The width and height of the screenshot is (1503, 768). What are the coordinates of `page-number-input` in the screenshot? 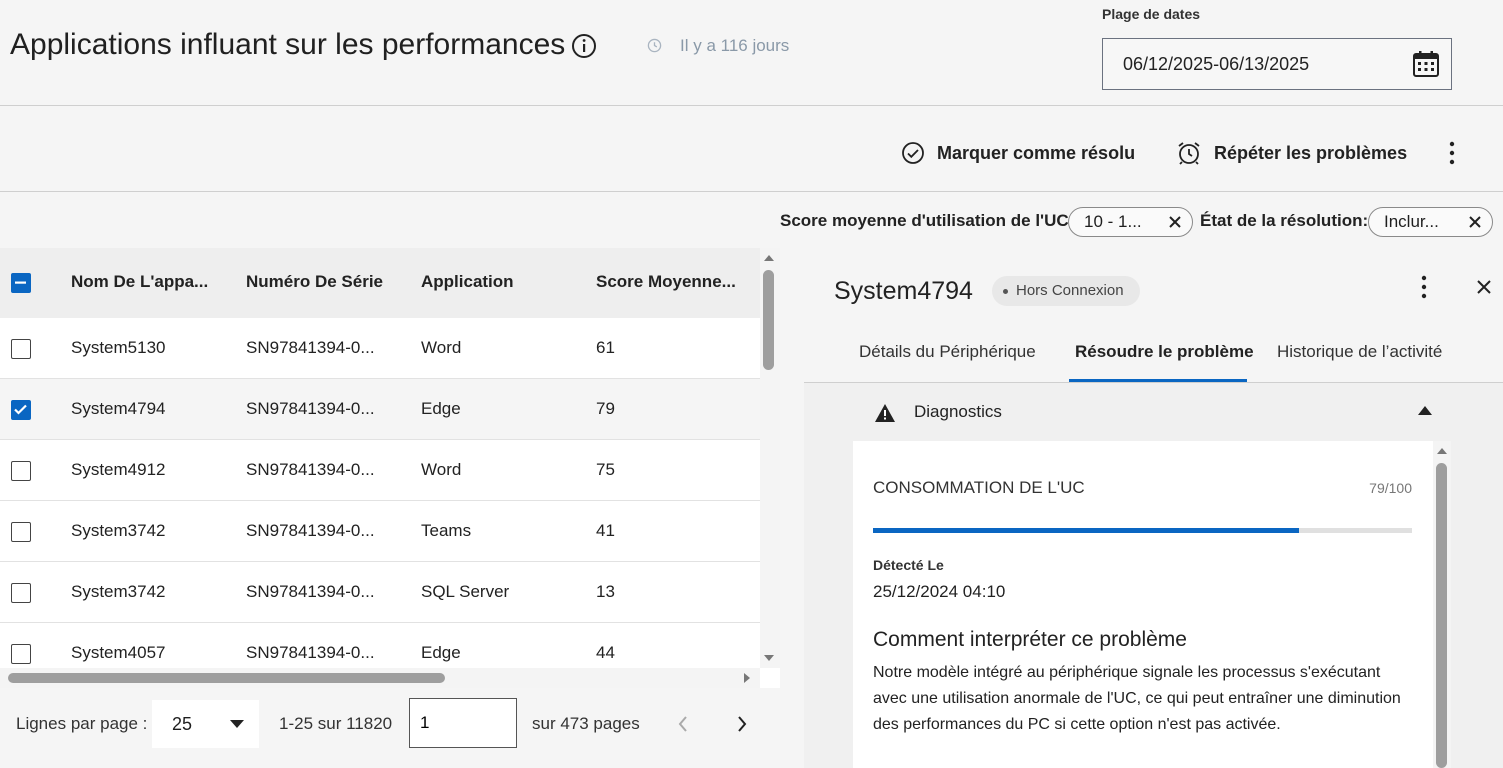 It's located at (463, 723).